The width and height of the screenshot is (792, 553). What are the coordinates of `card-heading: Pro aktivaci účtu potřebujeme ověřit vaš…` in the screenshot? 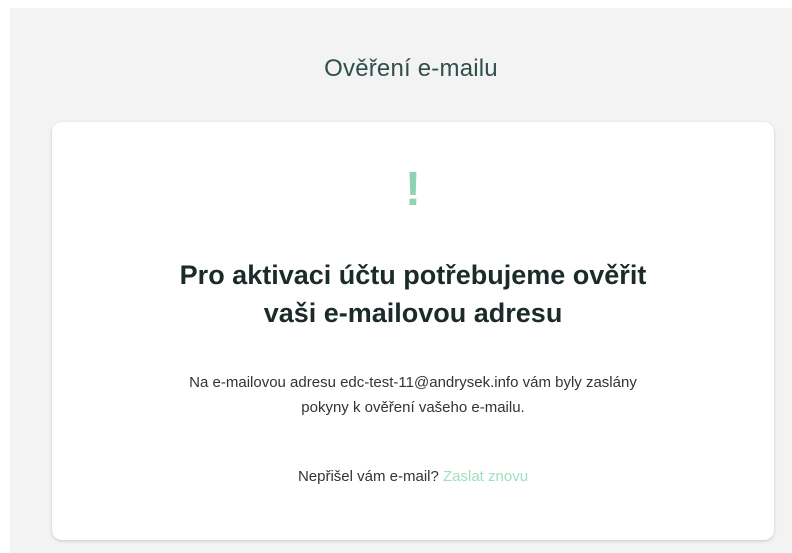 It's located at (413, 294).